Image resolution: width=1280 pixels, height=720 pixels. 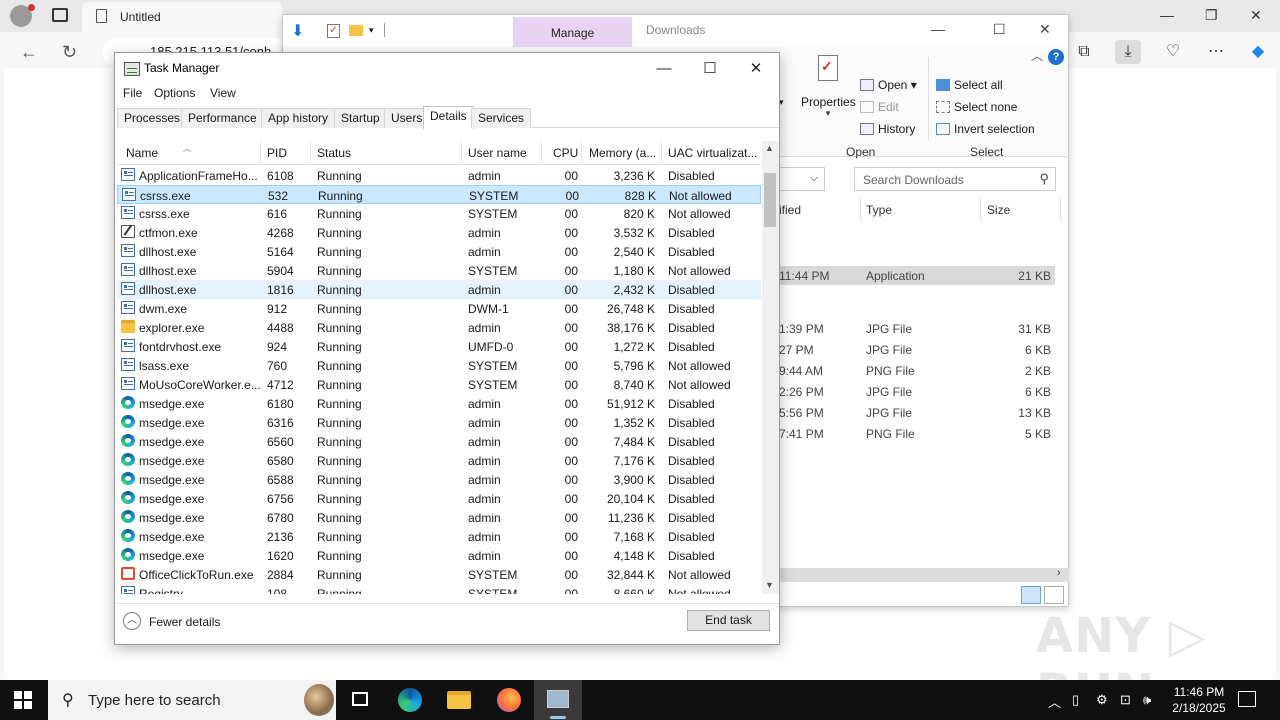 What do you see at coordinates (222, 118) in the screenshot?
I see `tab-performance: Performance` at bounding box center [222, 118].